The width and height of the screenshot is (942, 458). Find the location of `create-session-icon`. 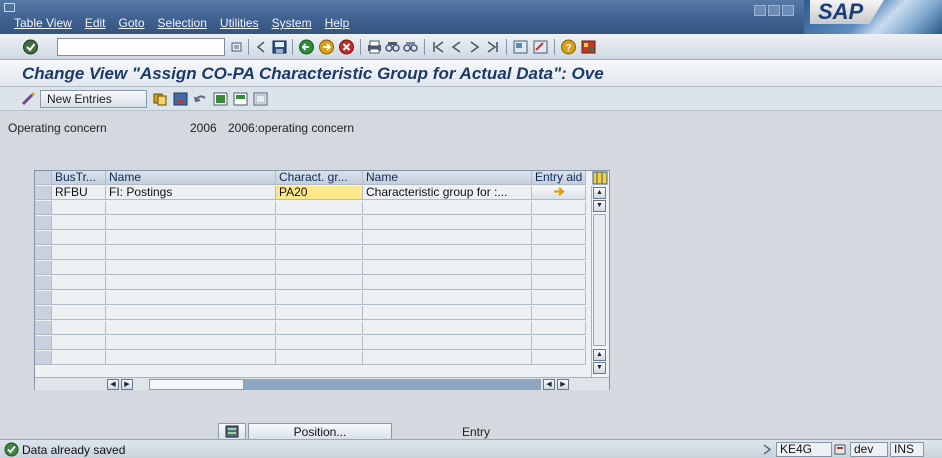

create-session-icon is located at coordinates (520, 47).